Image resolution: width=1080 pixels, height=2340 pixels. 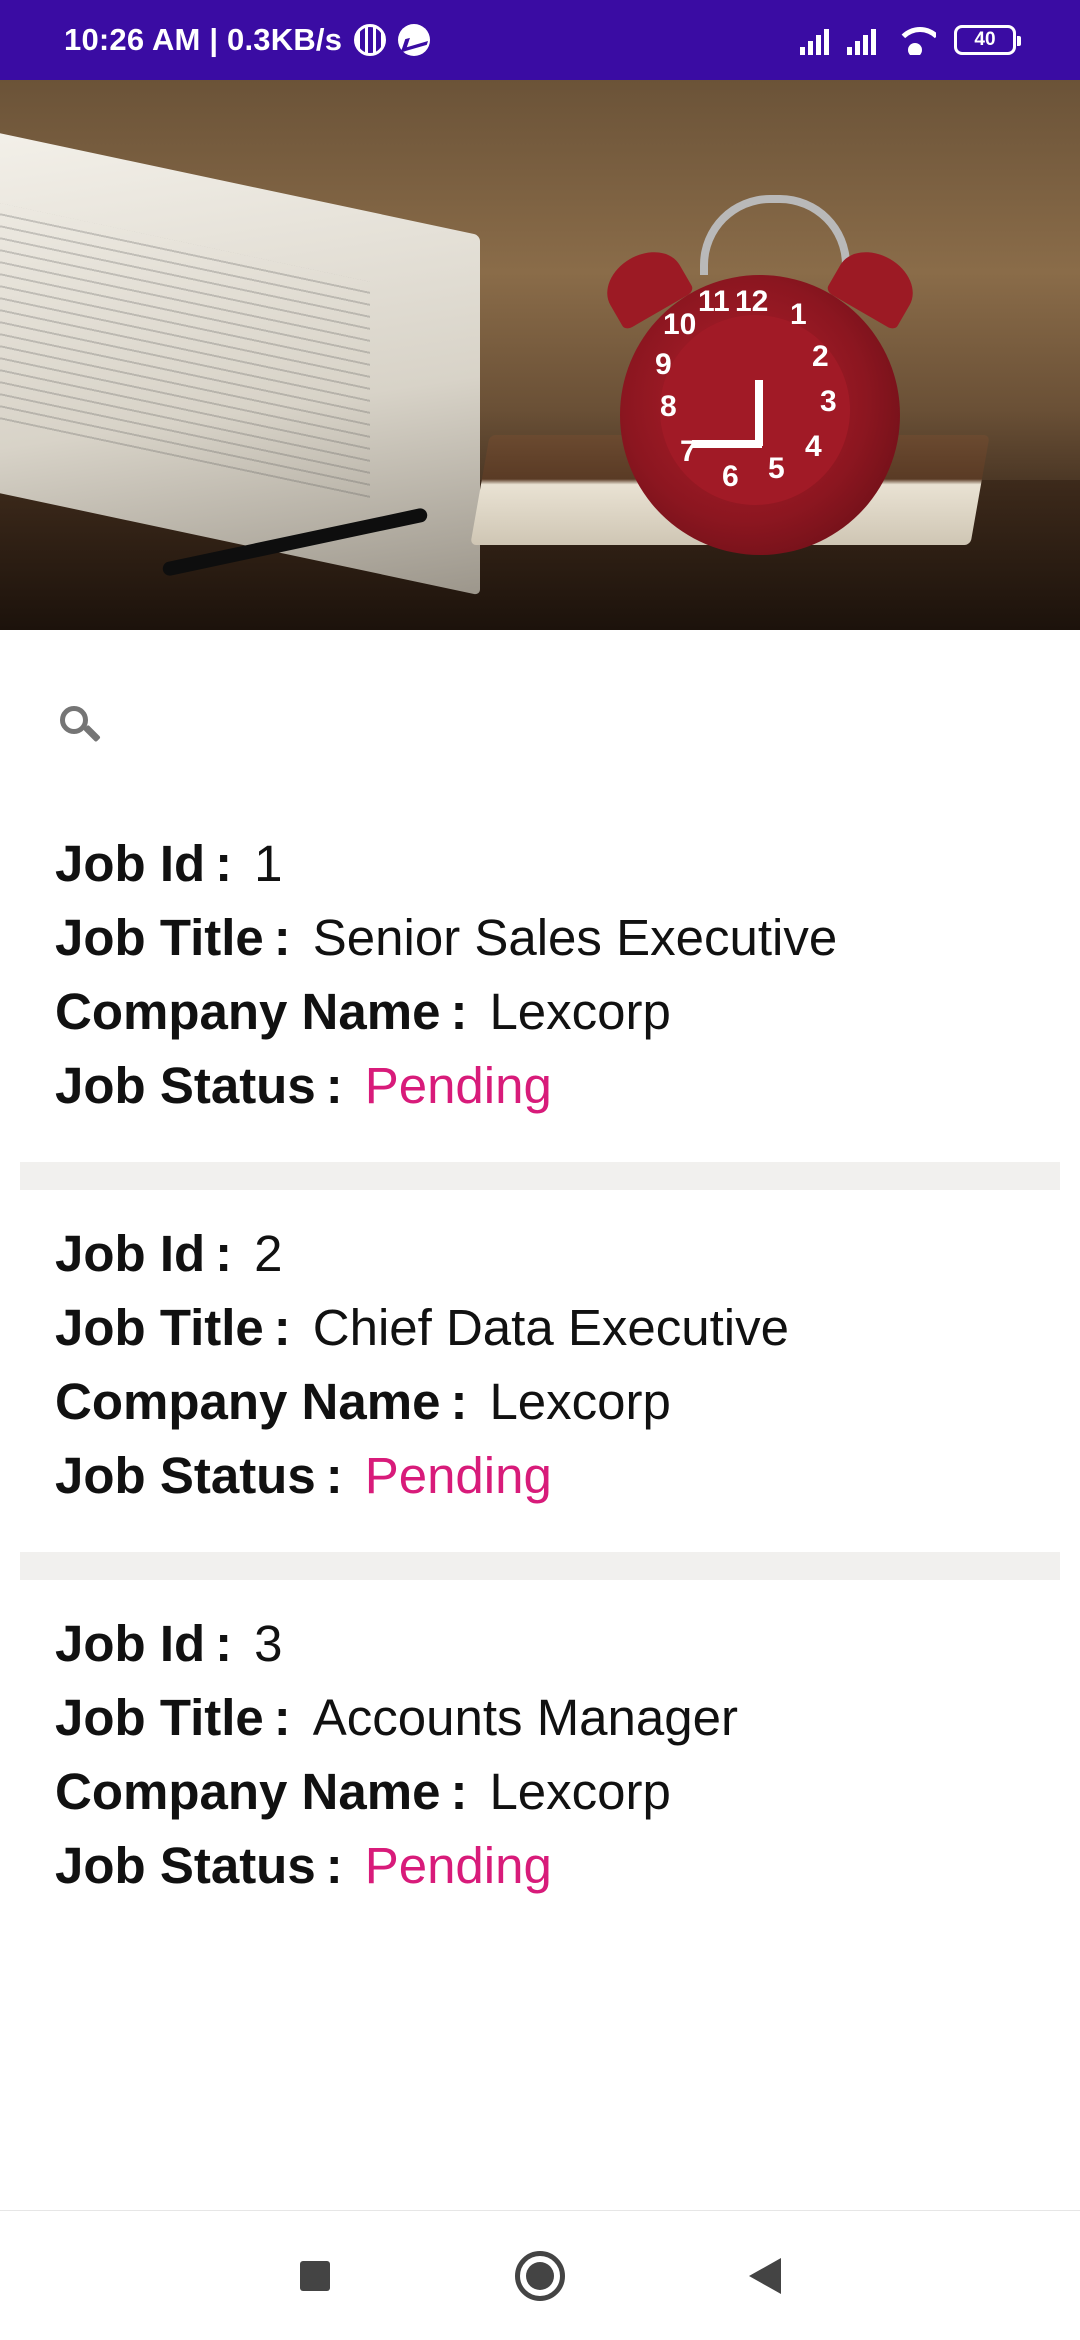 I want to click on job-id-value: 2, so click(x=268, y=1253).